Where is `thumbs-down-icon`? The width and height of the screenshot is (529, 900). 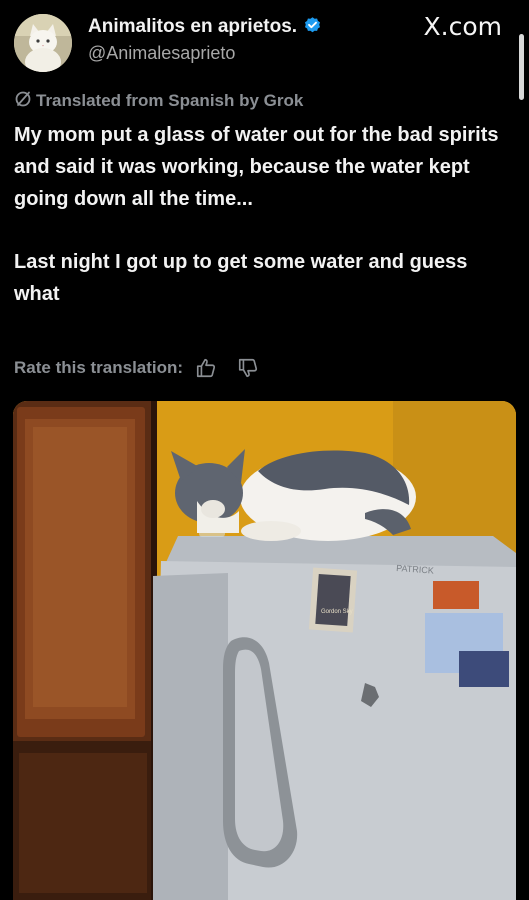 thumbs-down-icon is located at coordinates (248, 368).